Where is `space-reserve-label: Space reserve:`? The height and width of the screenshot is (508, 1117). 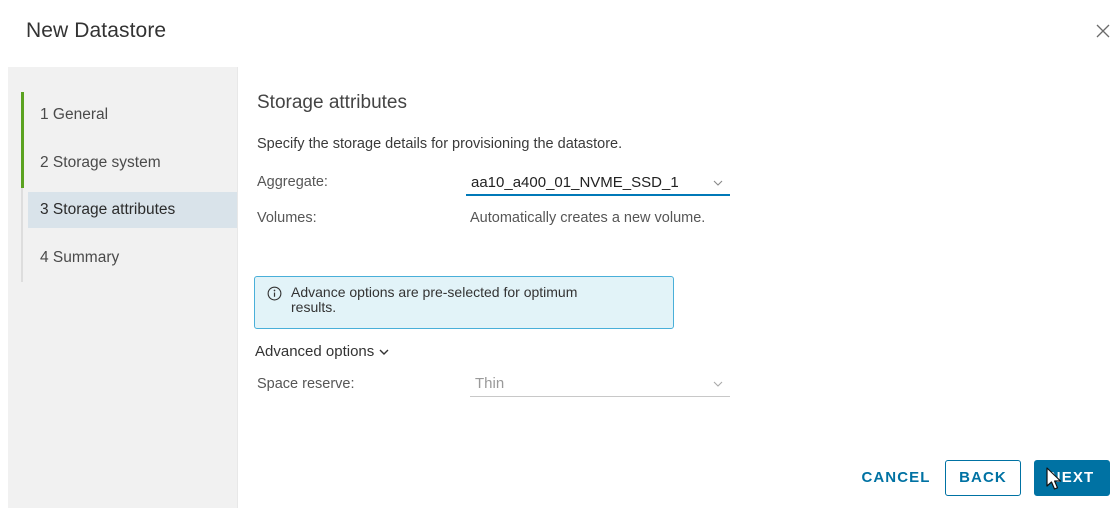
space-reserve-label: Space reserve: is located at coordinates (306, 384).